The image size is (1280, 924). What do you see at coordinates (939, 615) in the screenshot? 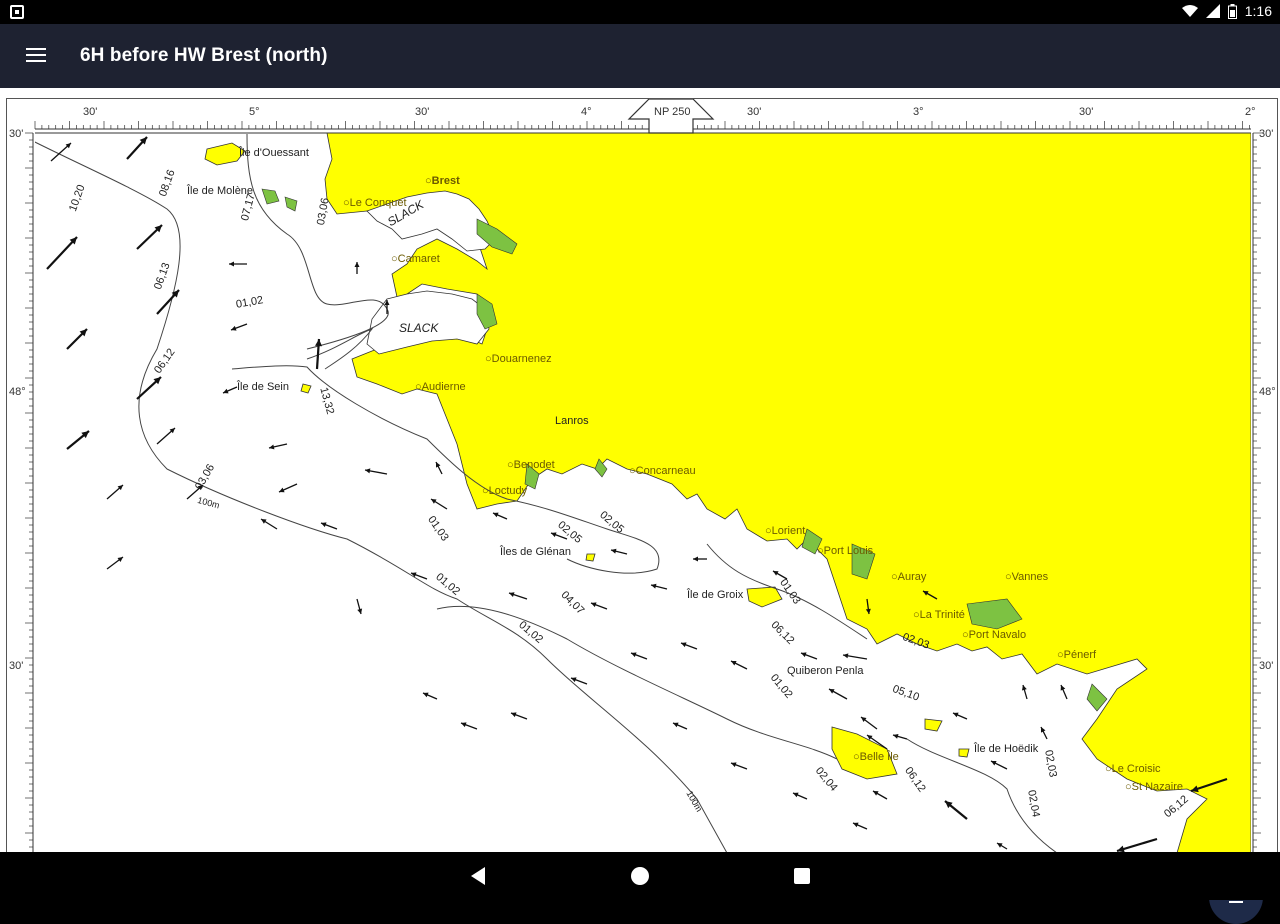
I see `place-label: ○La Trinité` at bounding box center [939, 615].